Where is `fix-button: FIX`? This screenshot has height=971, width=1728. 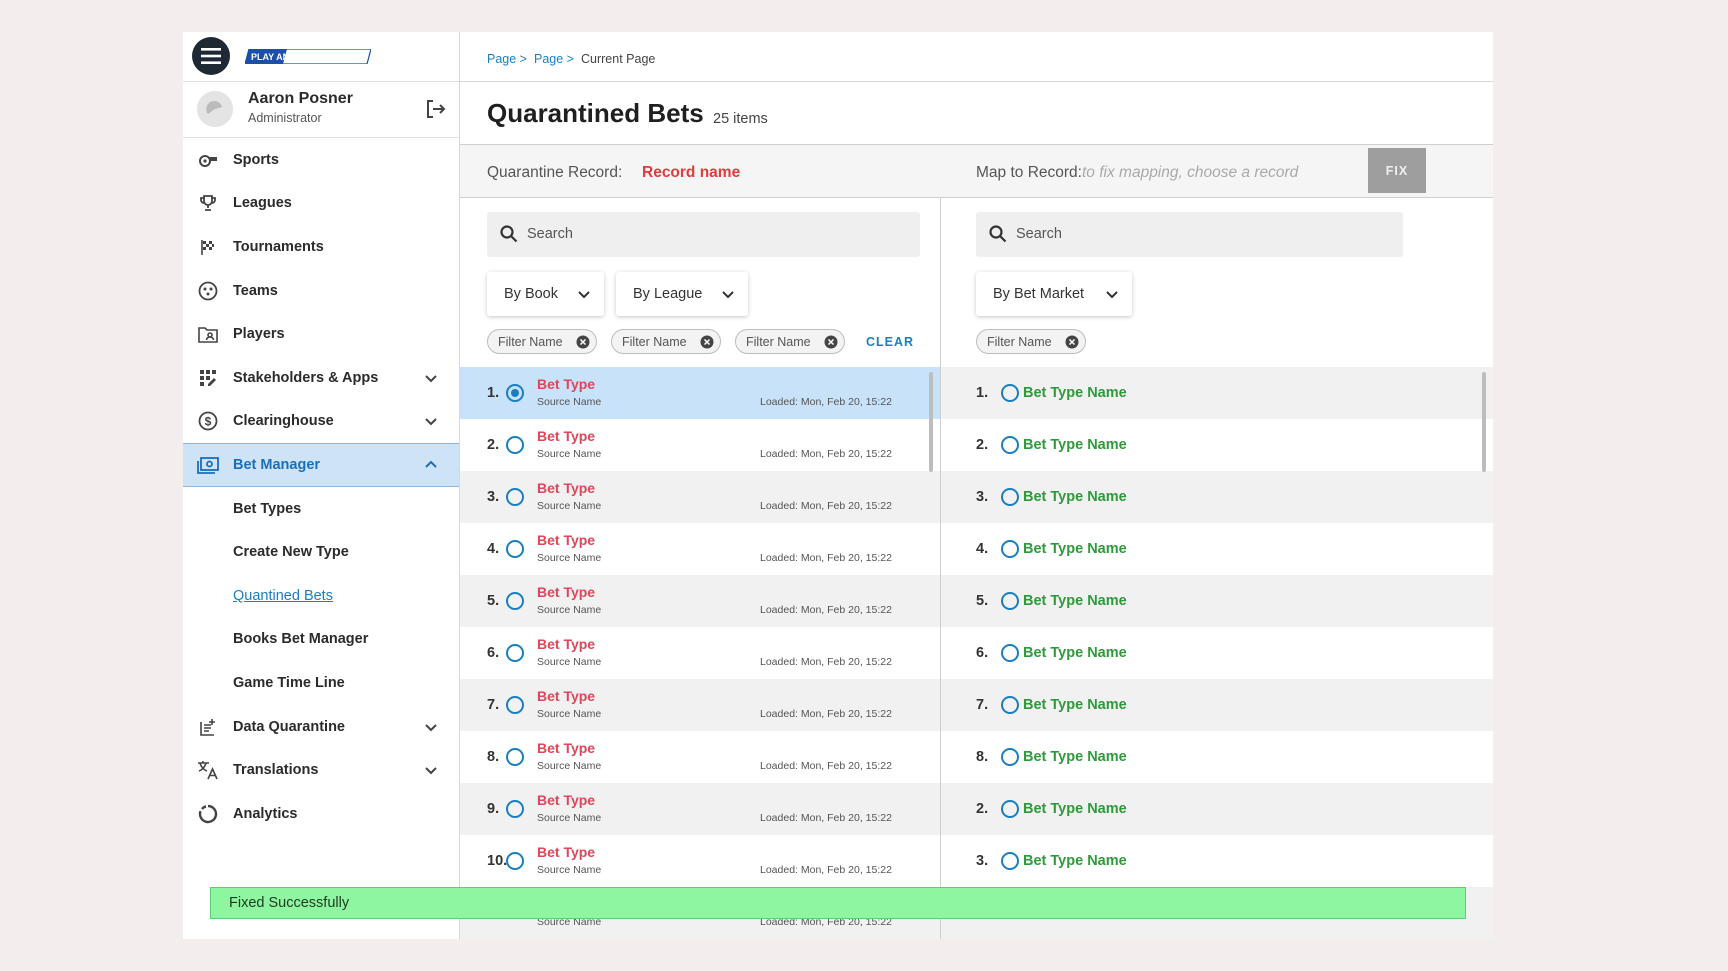 fix-button: FIX is located at coordinates (1397, 170).